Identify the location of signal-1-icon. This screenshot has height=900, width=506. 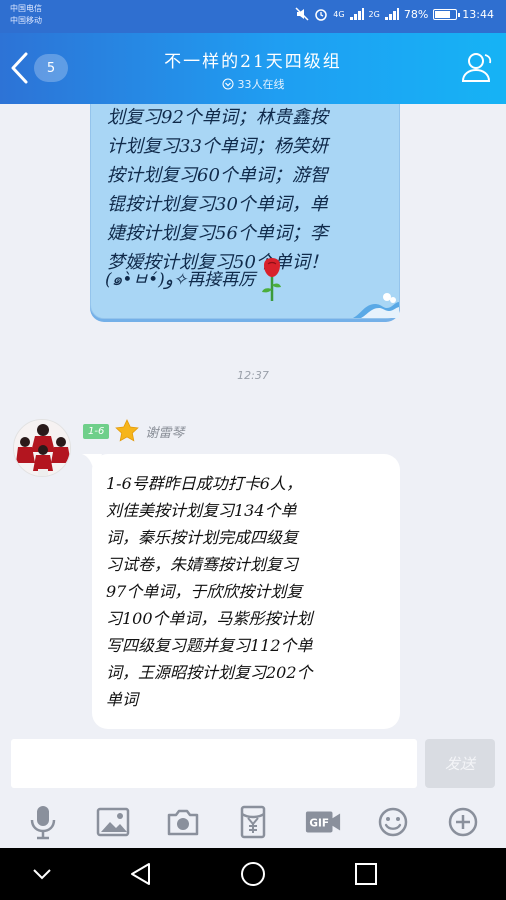
(356, 14).